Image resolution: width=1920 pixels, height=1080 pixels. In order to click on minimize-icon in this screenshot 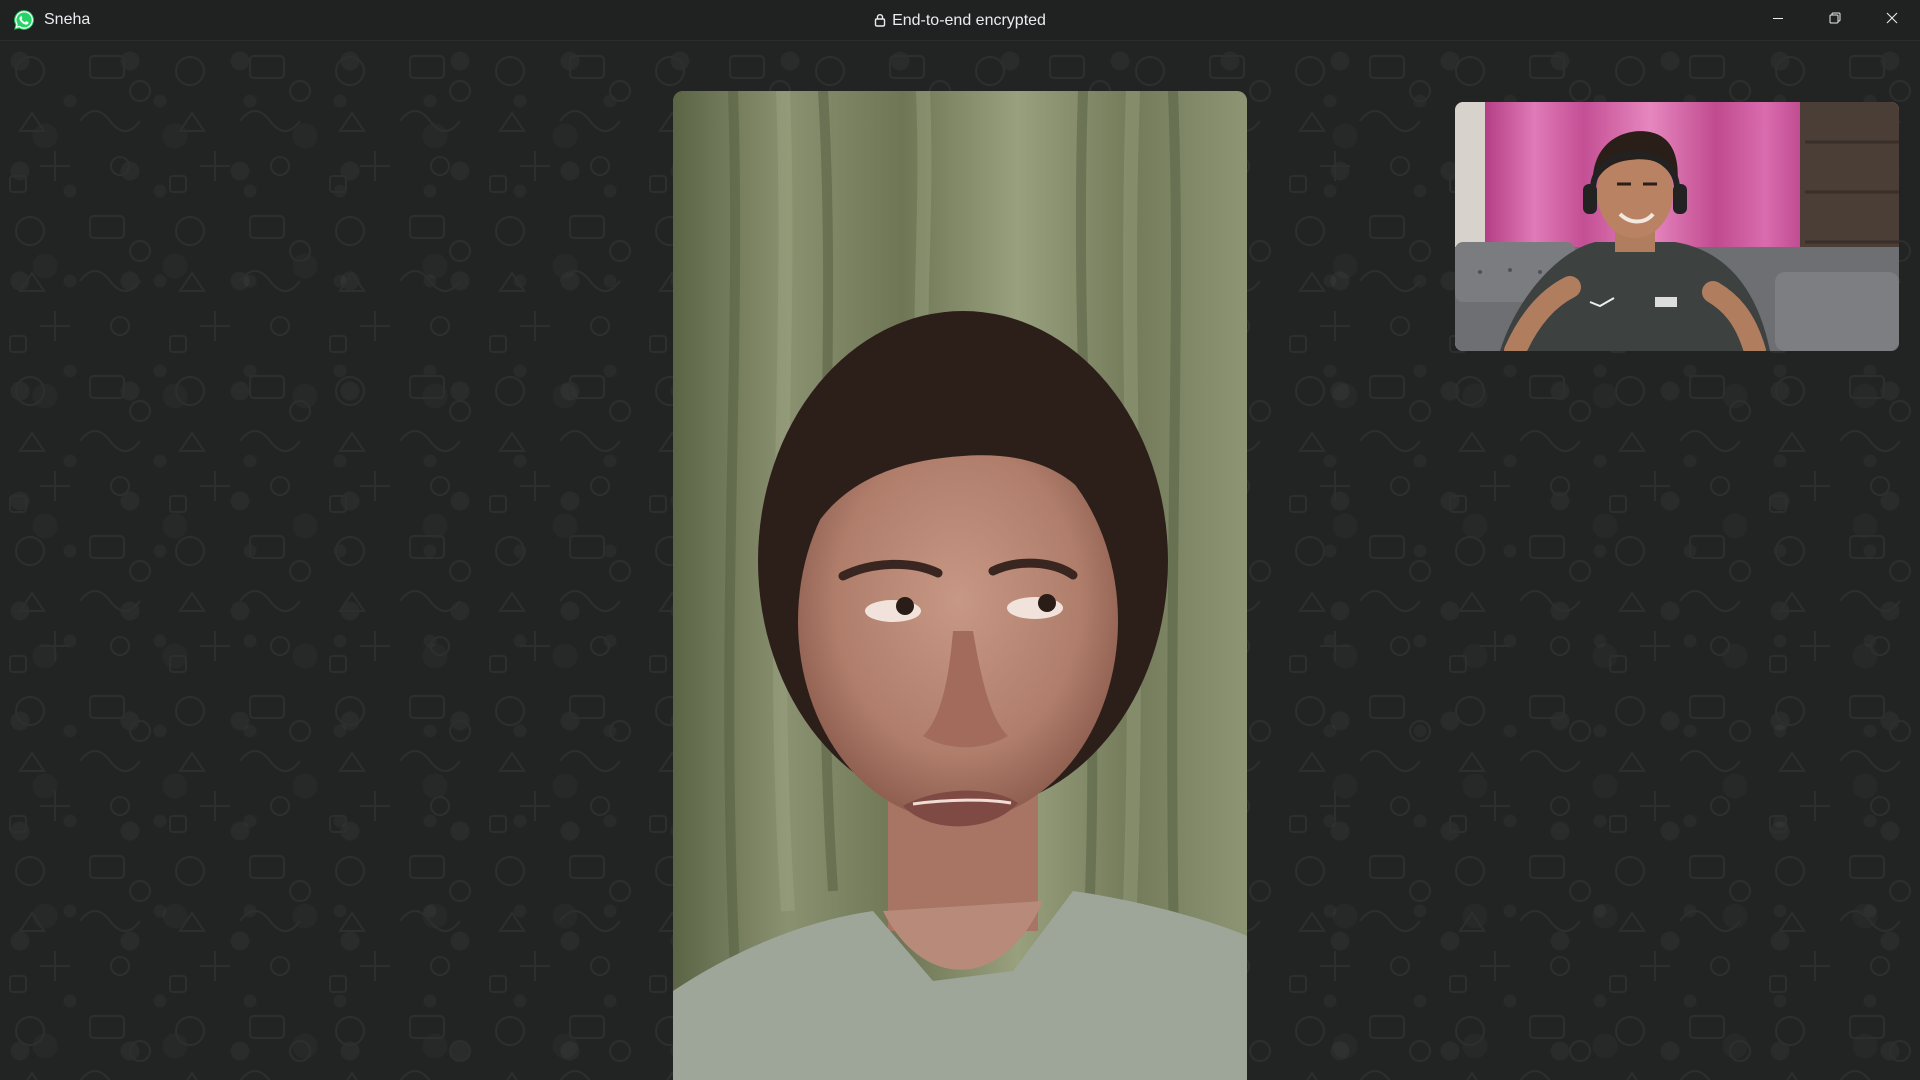, I will do `click(1778, 20)`.